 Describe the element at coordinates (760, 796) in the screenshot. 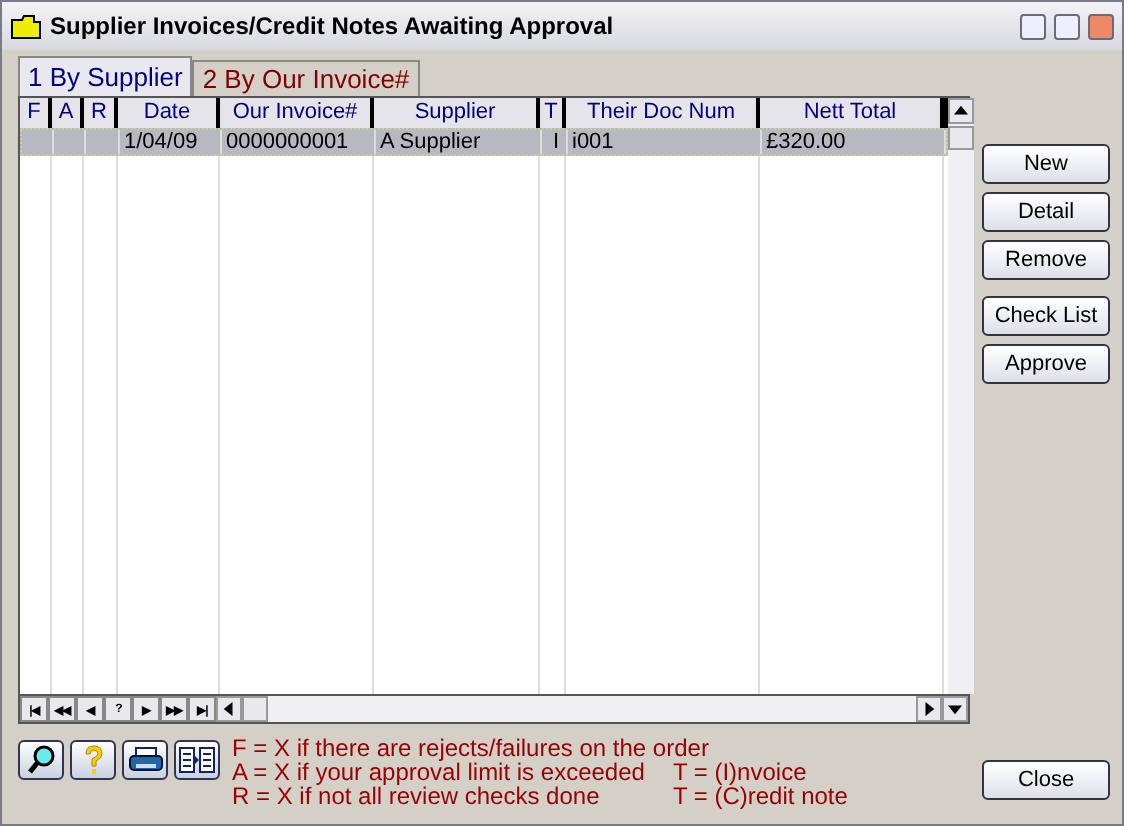

I see `type-legend-text: T = (C)redit note` at that location.